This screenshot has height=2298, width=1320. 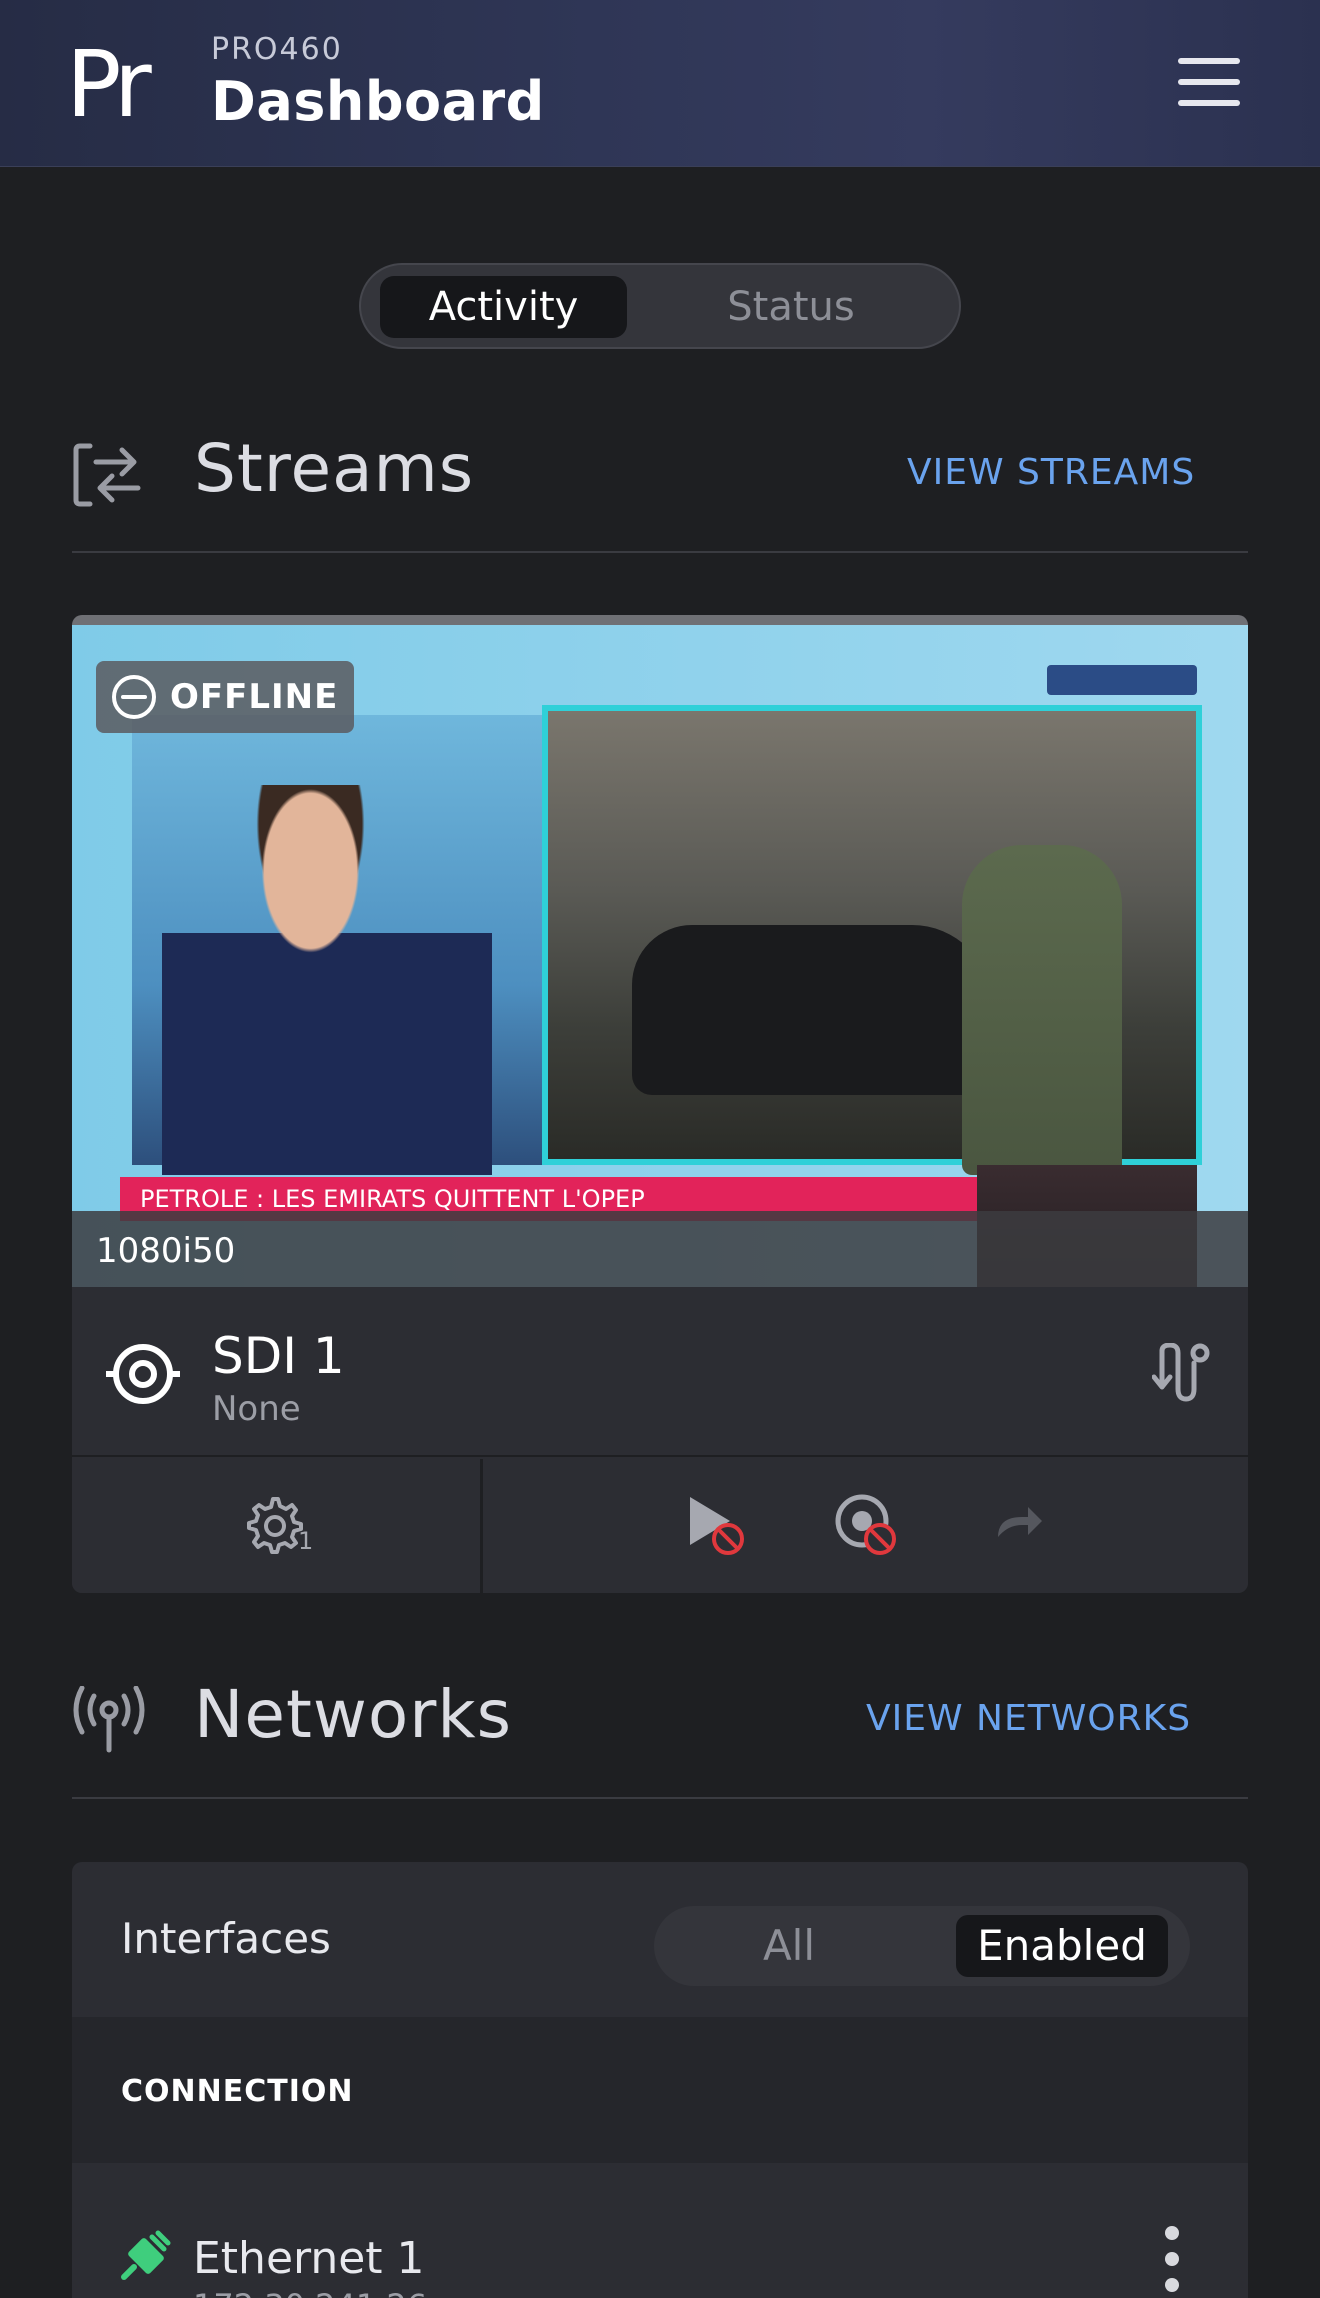 I want to click on offline-badge: OFFLINE, so click(x=225, y=697).